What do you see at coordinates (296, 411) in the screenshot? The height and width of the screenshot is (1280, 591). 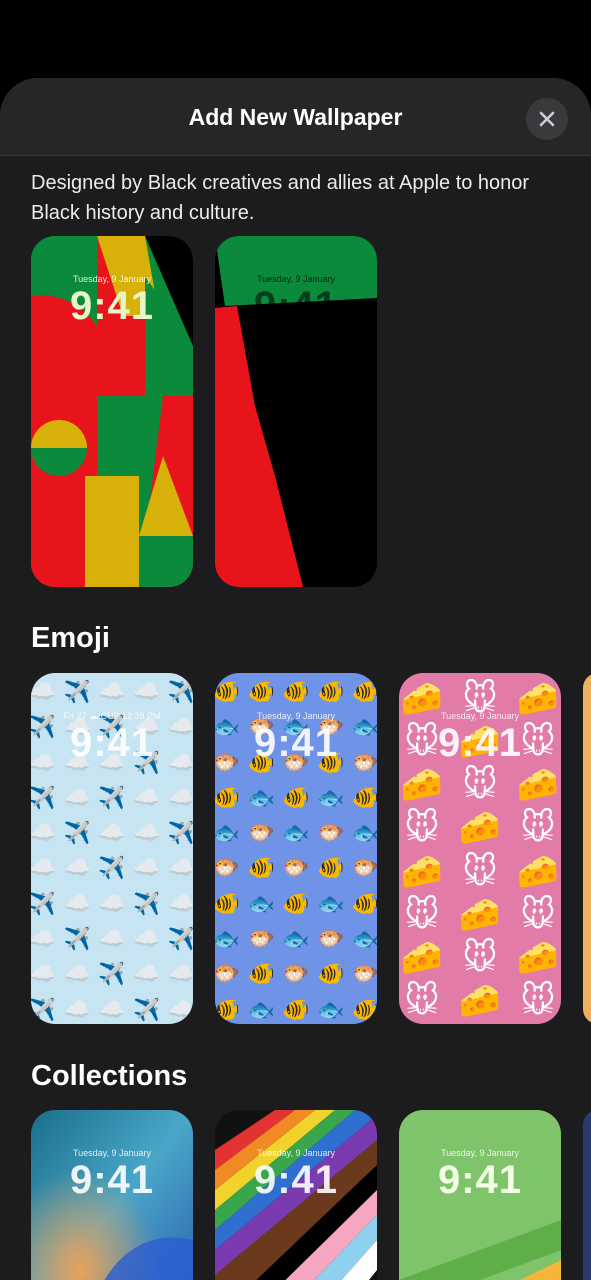 I see `unity-wallpaper-card-2: Tuesday, 9 January 9:41` at bounding box center [296, 411].